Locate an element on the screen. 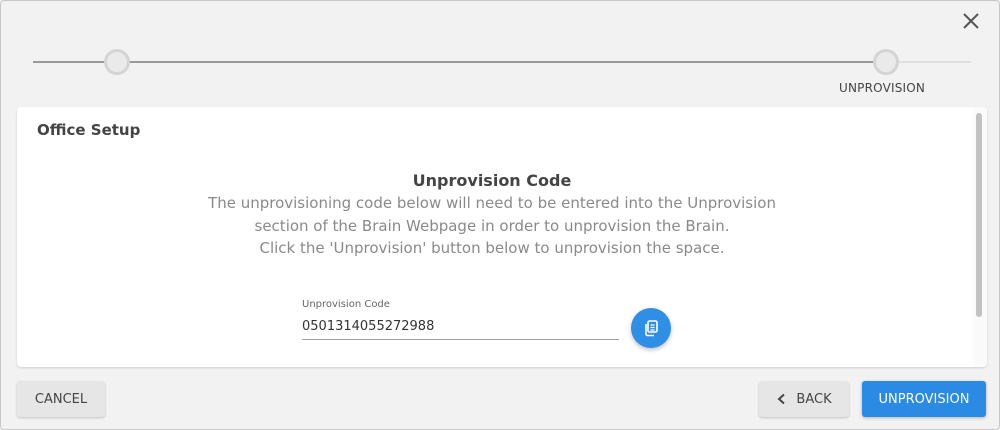 This screenshot has width=1000, height=430. cancel-button-label: CANCEL is located at coordinates (61, 399).